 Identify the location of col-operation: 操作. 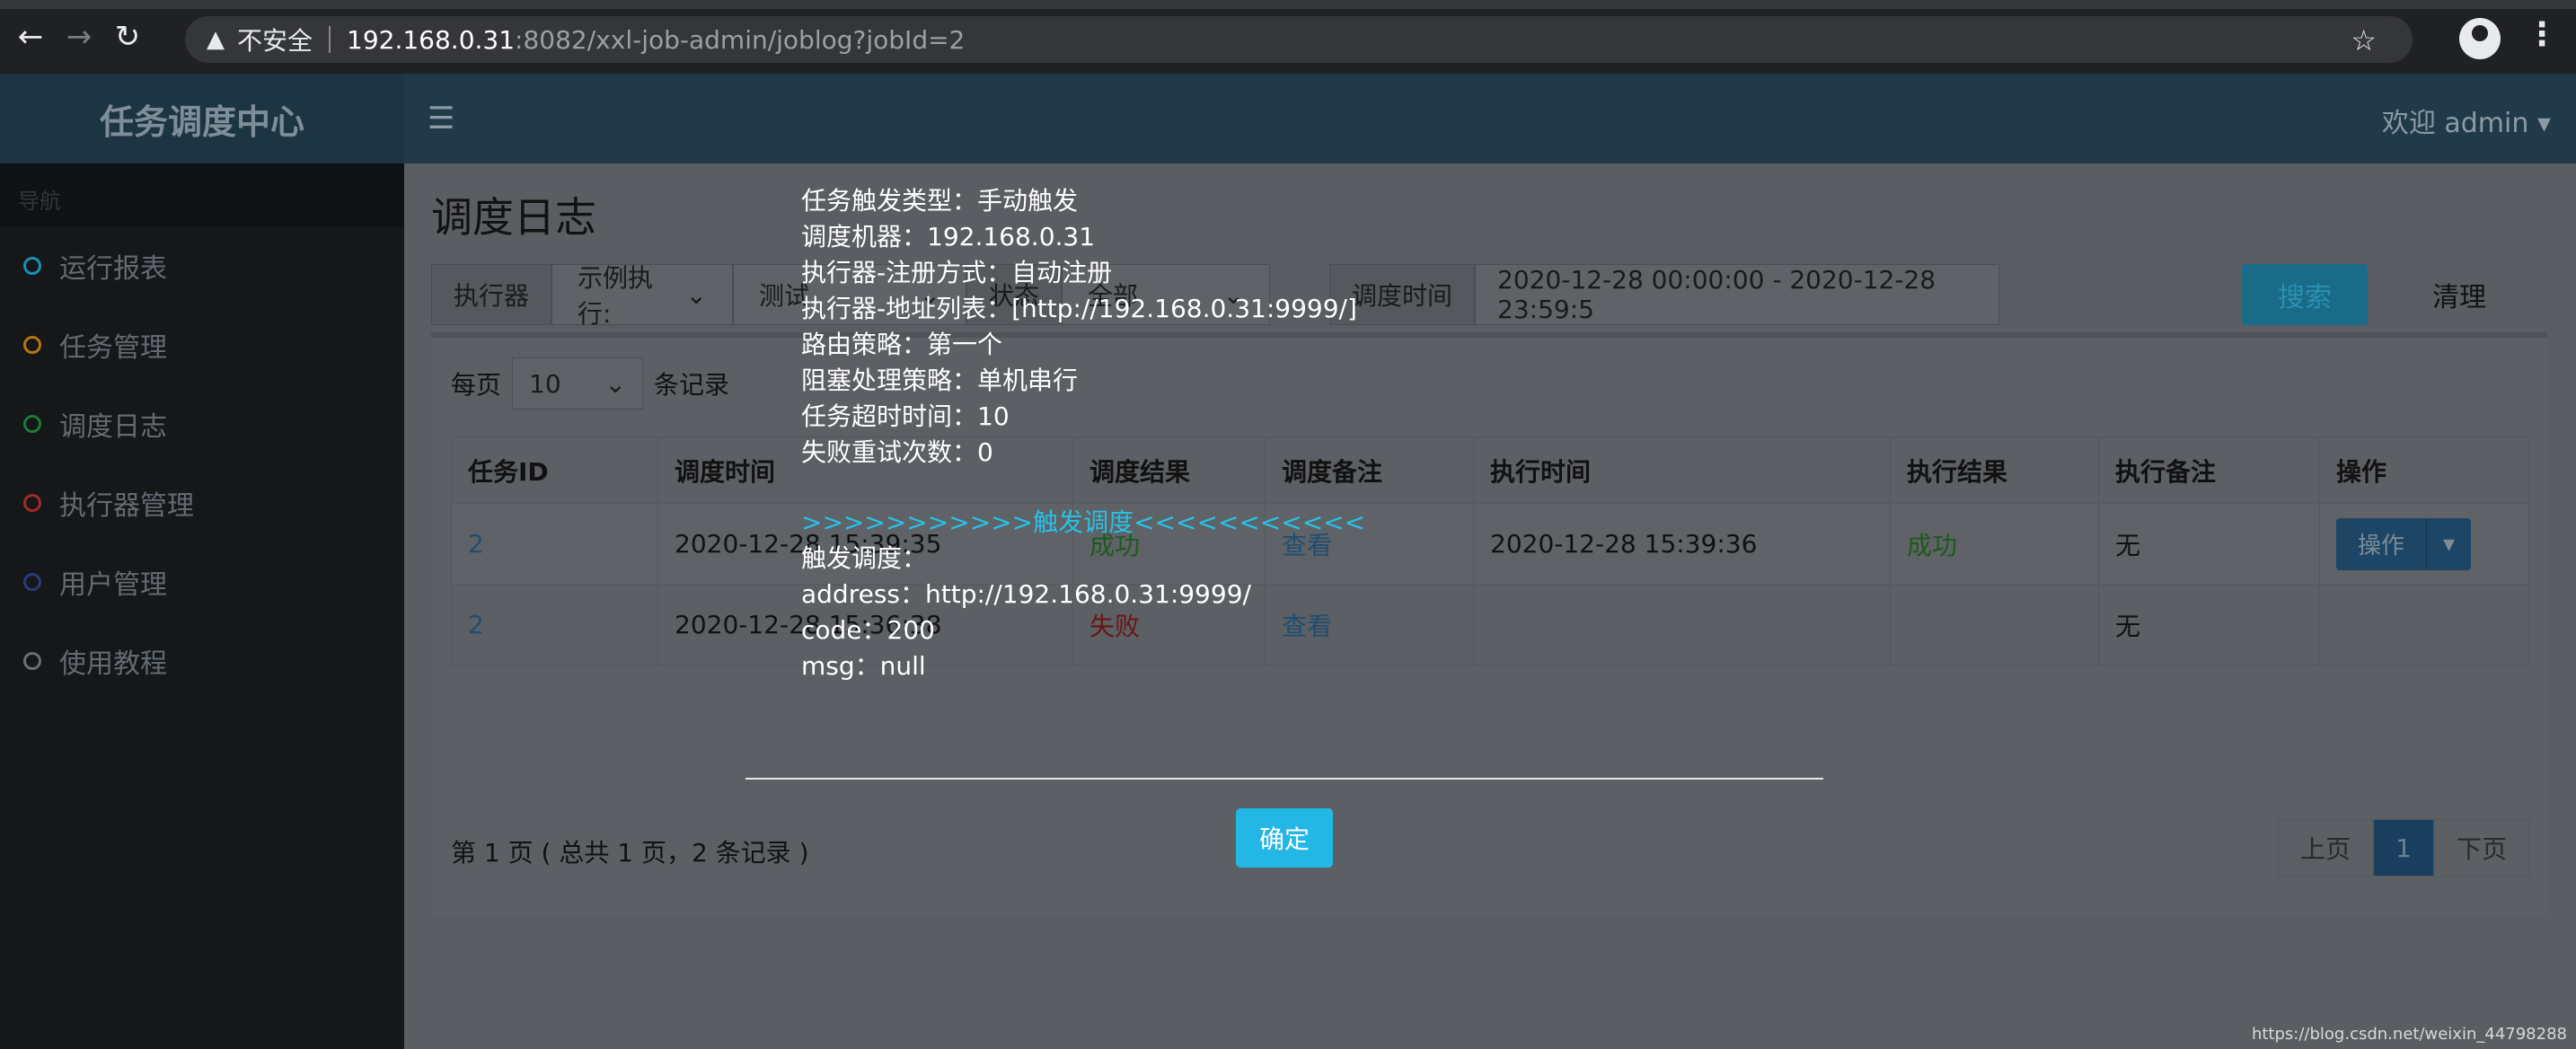
(2424, 470).